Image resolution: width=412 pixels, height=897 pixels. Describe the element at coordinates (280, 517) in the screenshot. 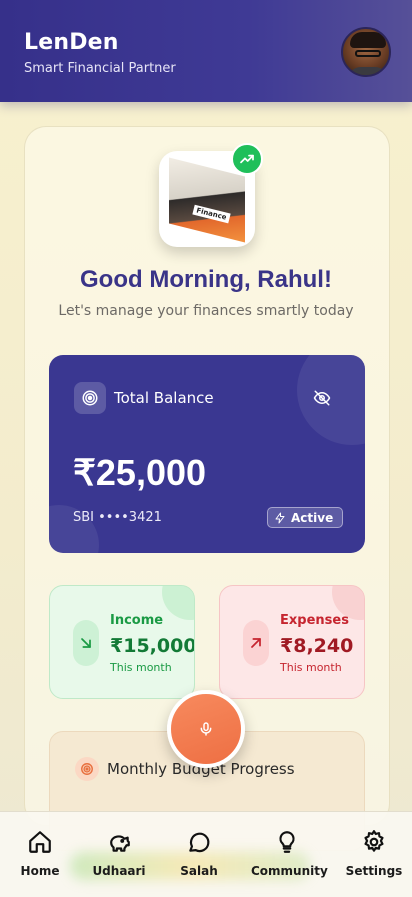

I see `lightning-icon` at that location.